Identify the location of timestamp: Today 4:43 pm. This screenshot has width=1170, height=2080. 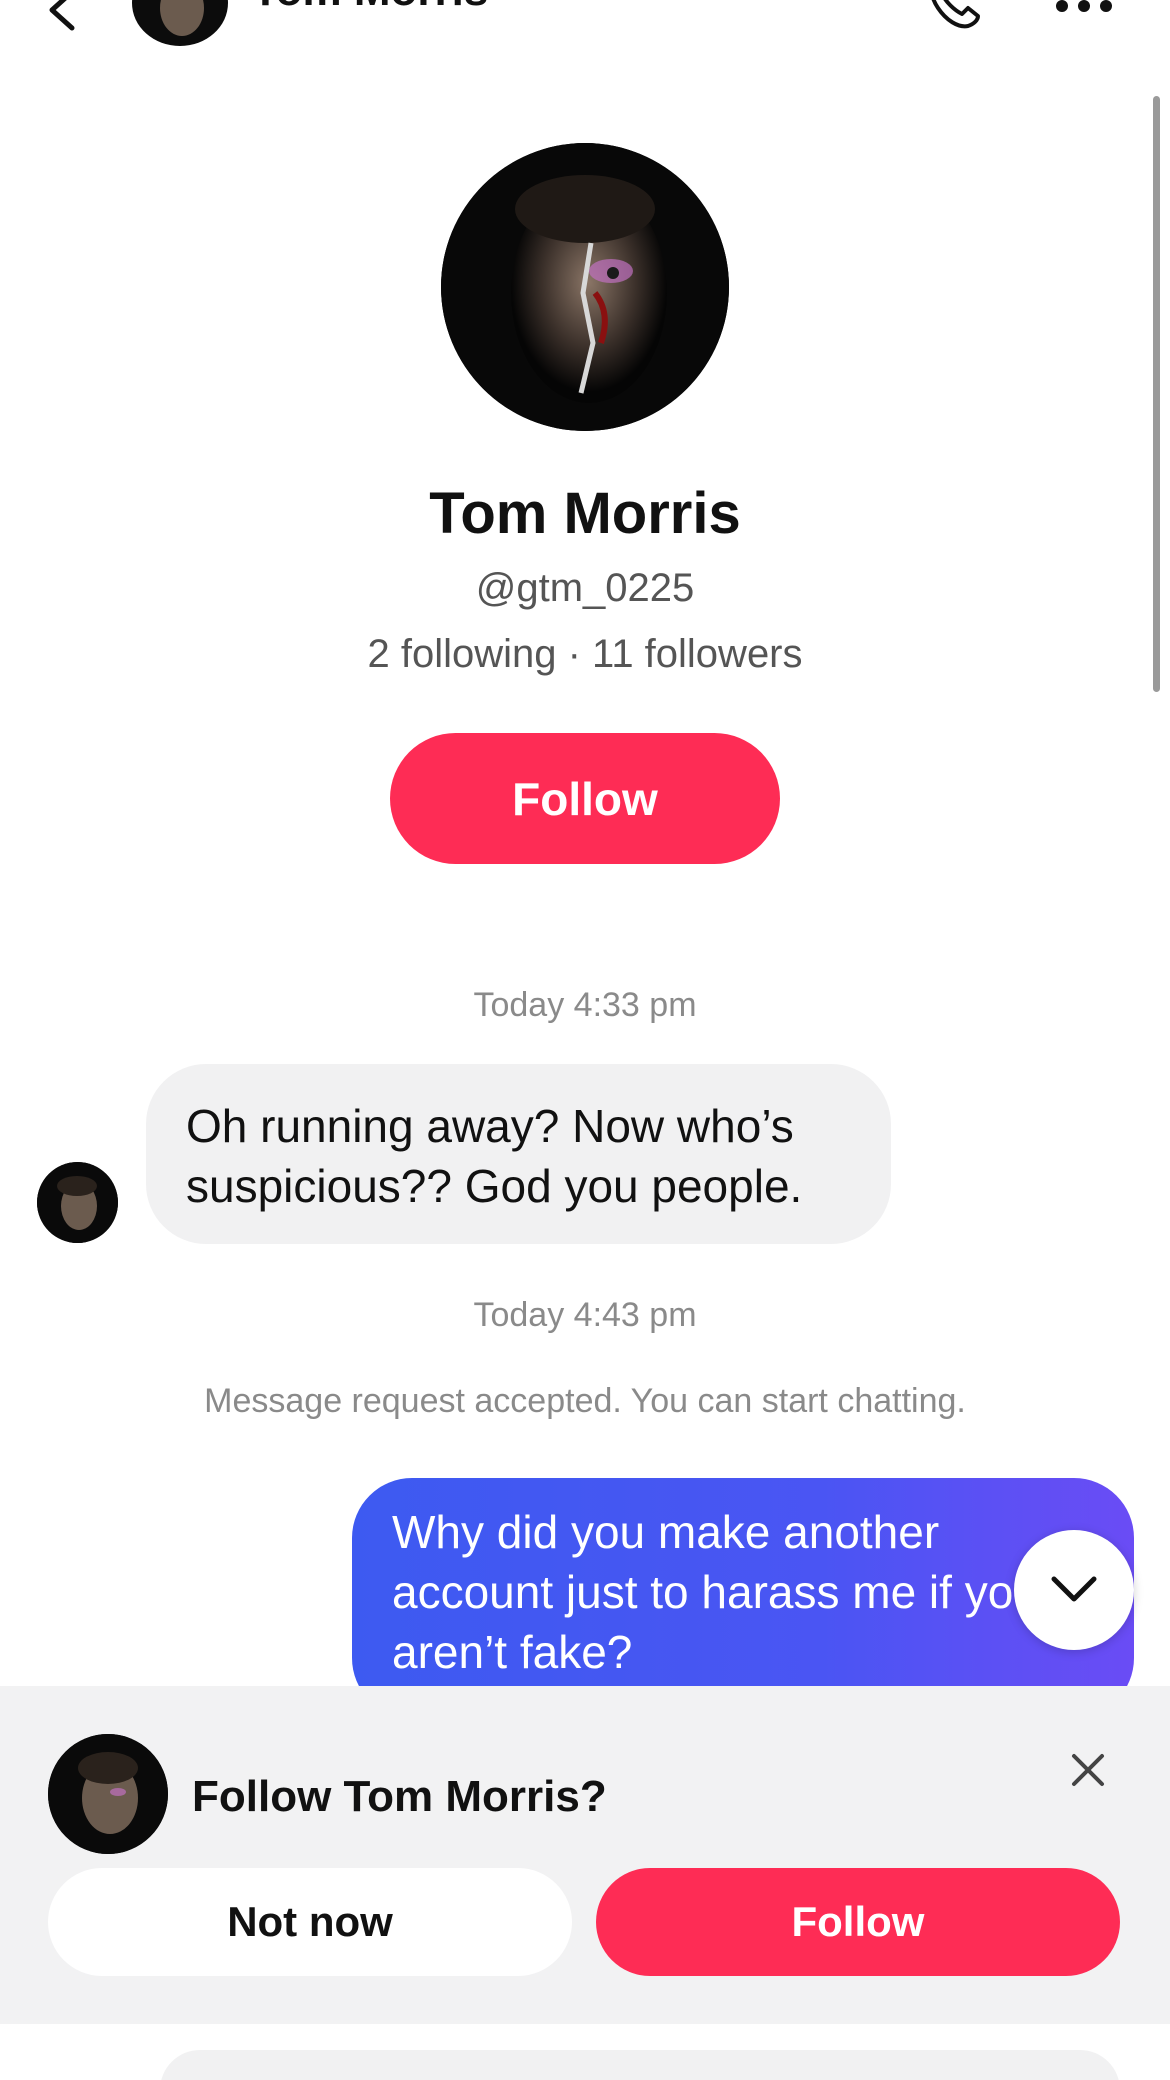
(585, 1315).